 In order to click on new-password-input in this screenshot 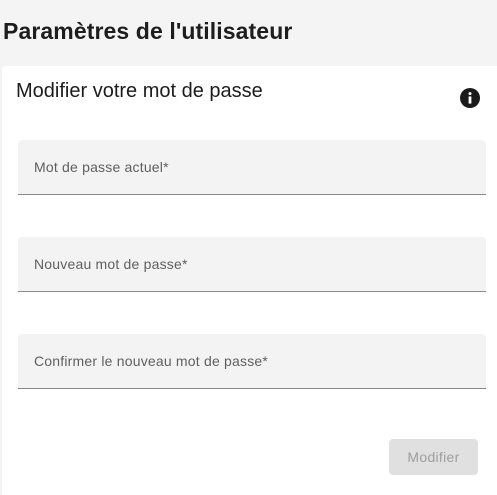, I will do `click(252, 264)`.